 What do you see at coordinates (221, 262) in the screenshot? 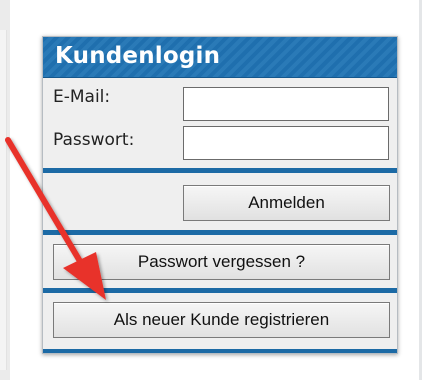
I see `forgot-password-button: Passwort vergessen ?` at bounding box center [221, 262].